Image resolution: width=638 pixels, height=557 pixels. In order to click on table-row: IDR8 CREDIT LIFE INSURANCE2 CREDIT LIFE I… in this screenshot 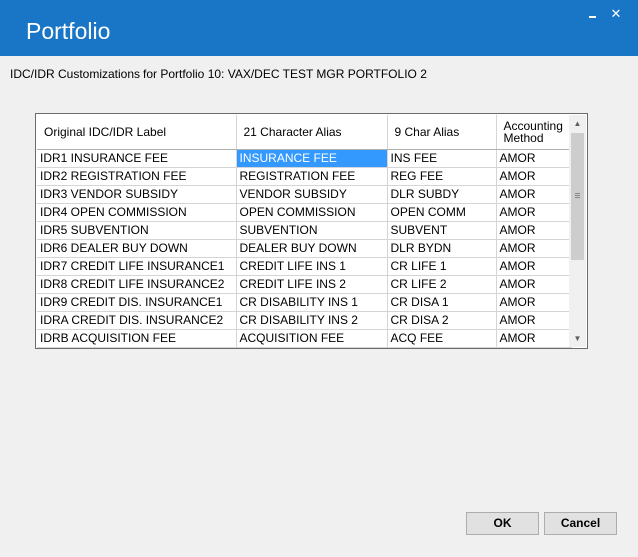, I will do `click(304, 284)`.